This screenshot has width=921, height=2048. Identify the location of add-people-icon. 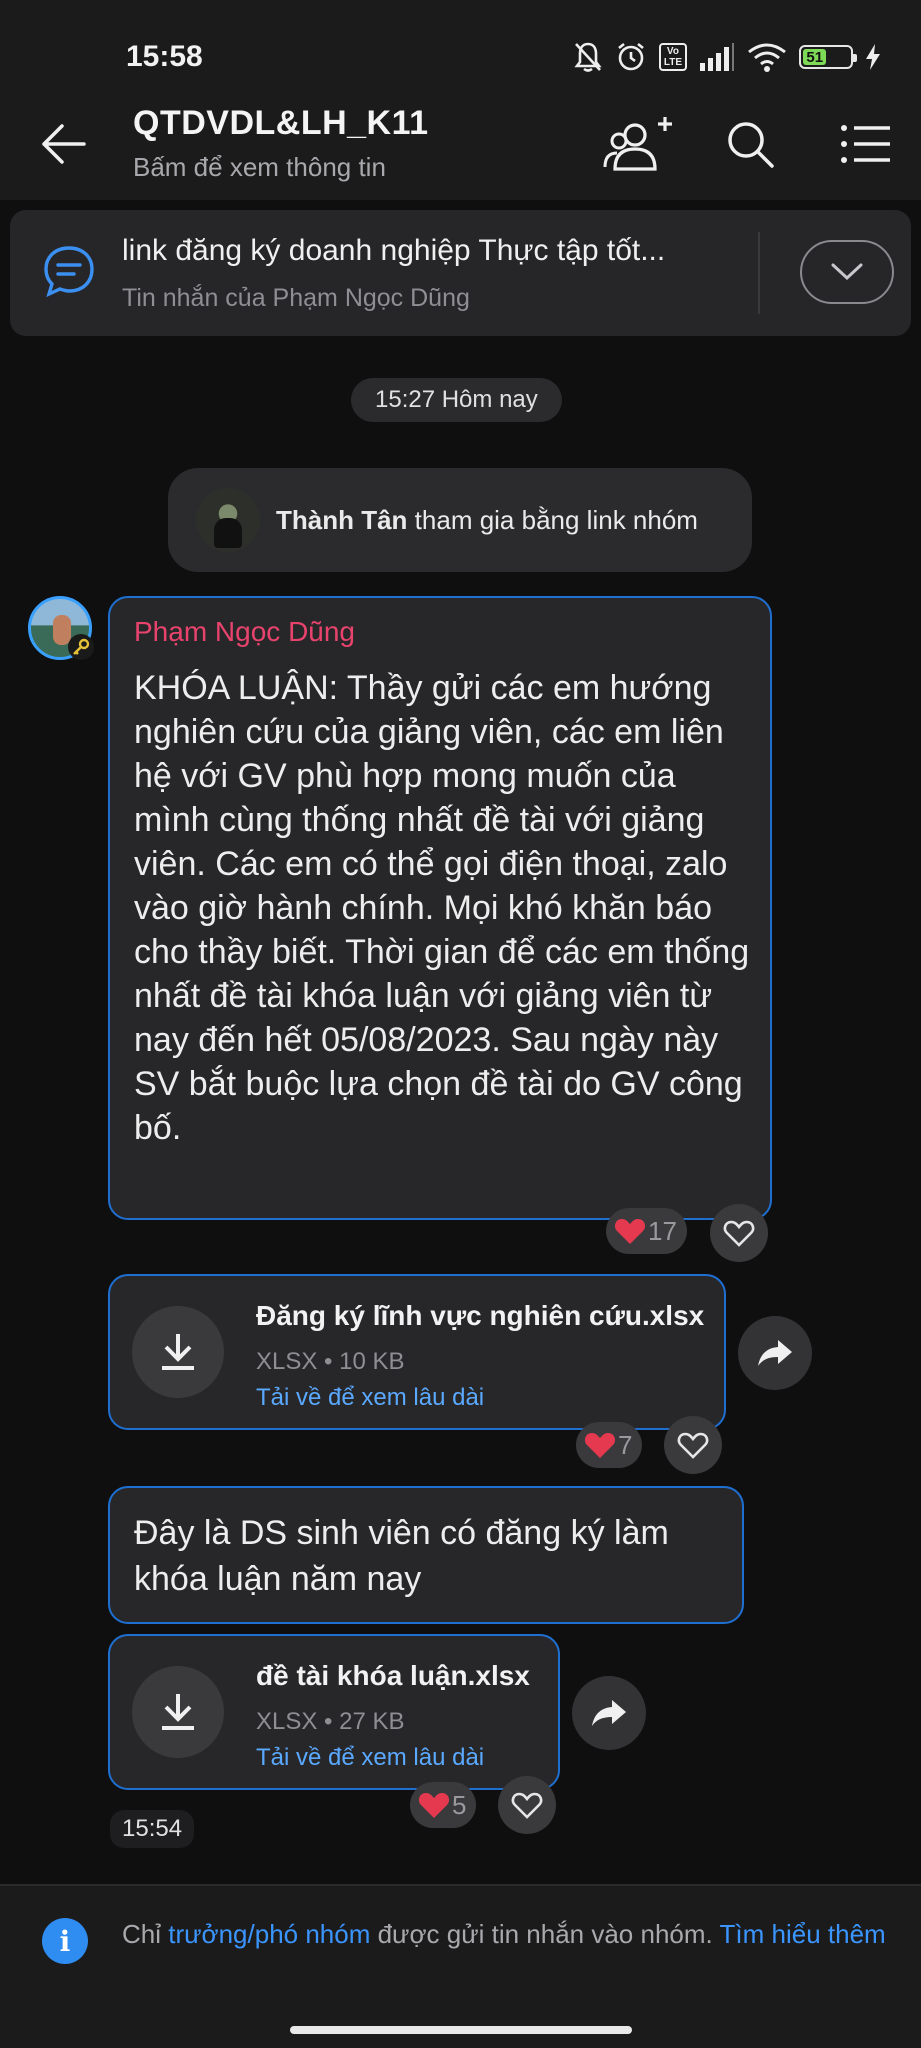
(637, 144).